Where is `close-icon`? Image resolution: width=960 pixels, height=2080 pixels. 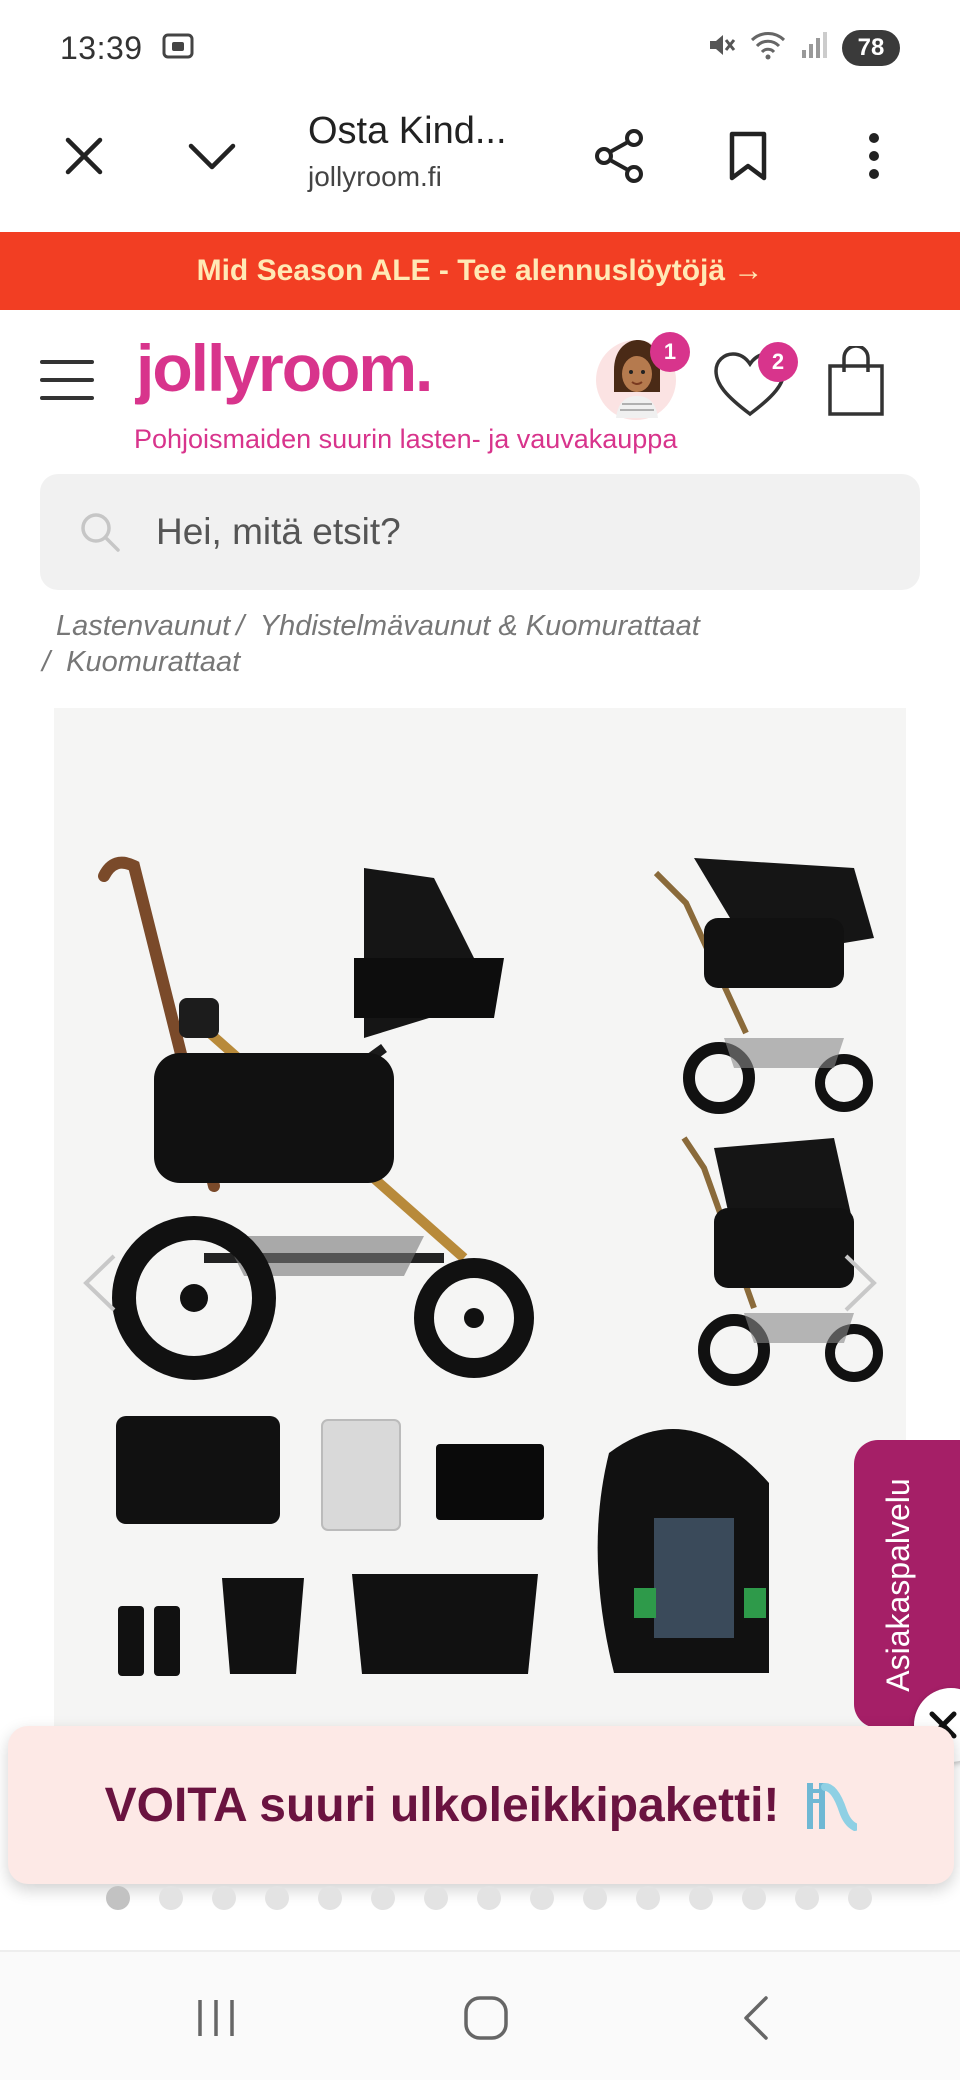
close-icon is located at coordinates (84, 156).